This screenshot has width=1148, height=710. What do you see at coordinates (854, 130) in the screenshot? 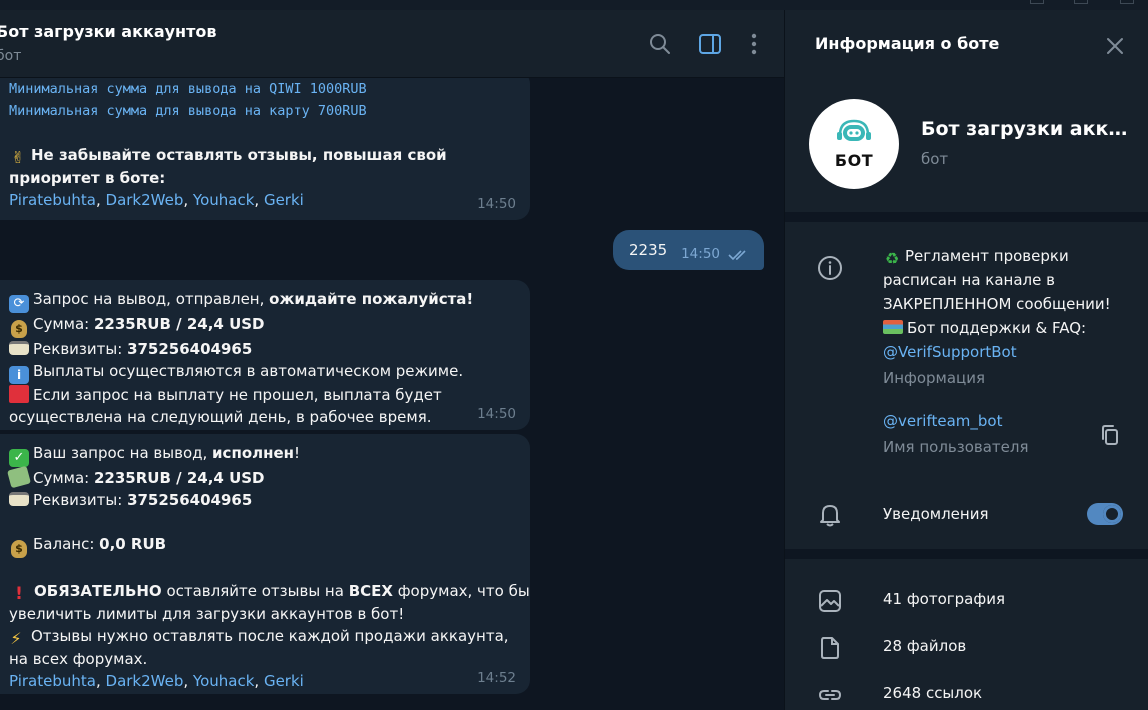
I see `robot-headset-icon` at bounding box center [854, 130].